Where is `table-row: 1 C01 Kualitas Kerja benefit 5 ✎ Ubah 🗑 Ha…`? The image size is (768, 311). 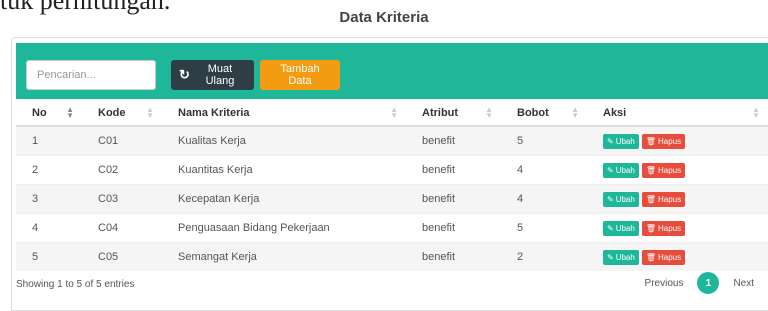 table-row: 1 C01 Kualitas Kerja benefit 5 ✎ Ubah 🗑 Ha… is located at coordinates (392, 140).